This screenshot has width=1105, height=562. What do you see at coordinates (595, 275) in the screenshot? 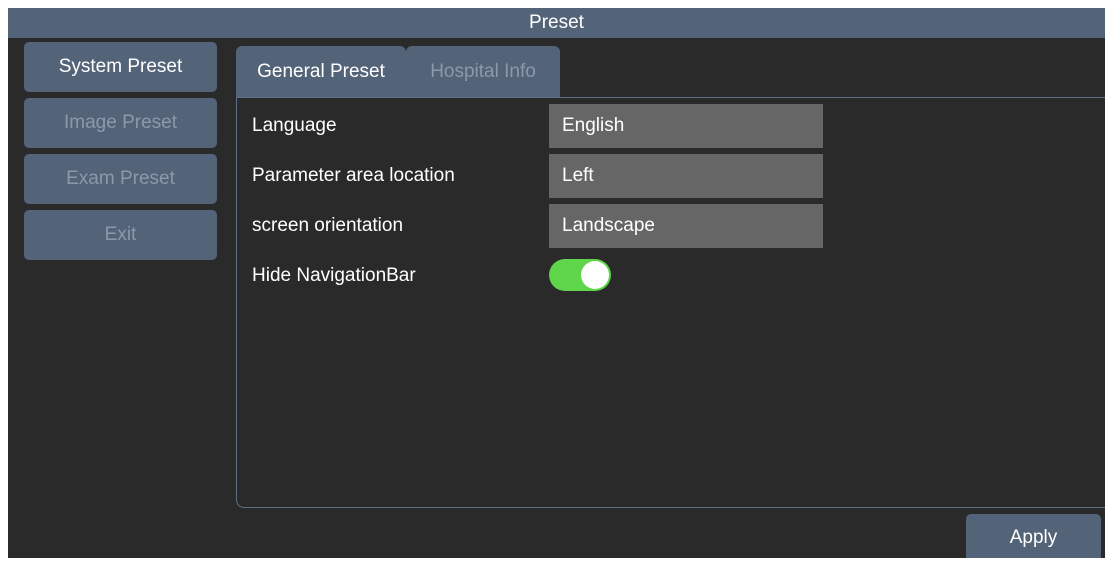
I see `toggle-knob-icon` at bounding box center [595, 275].